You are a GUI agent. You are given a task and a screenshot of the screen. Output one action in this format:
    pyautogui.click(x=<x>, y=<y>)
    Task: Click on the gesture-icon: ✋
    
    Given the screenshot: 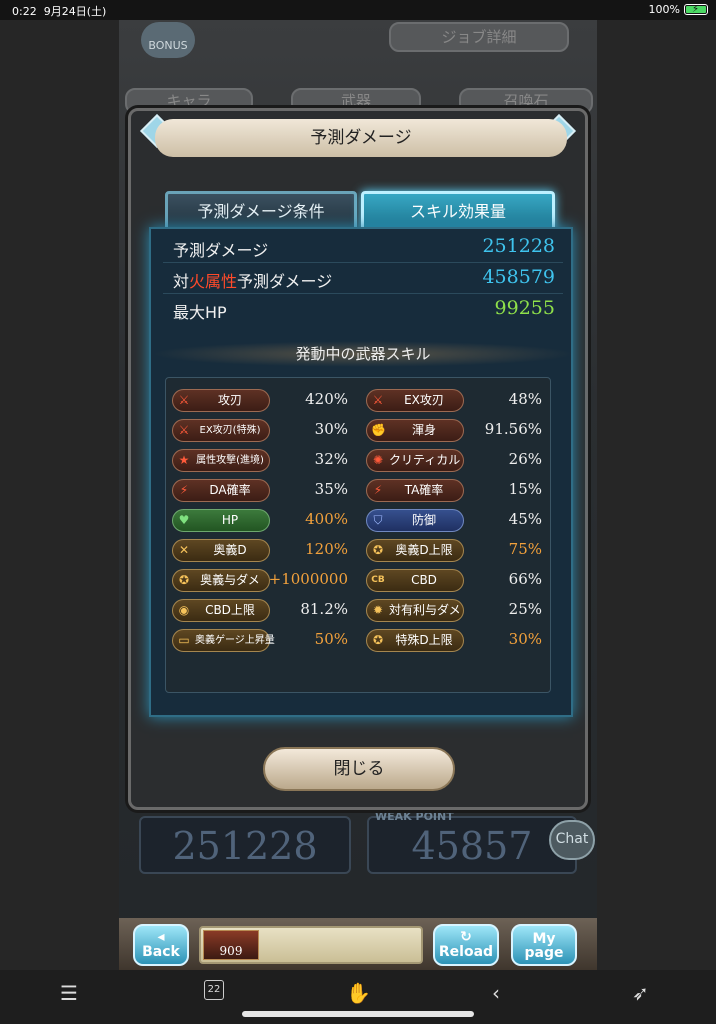 What is the action you would take?
    pyautogui.click(x=358, y=993)
    